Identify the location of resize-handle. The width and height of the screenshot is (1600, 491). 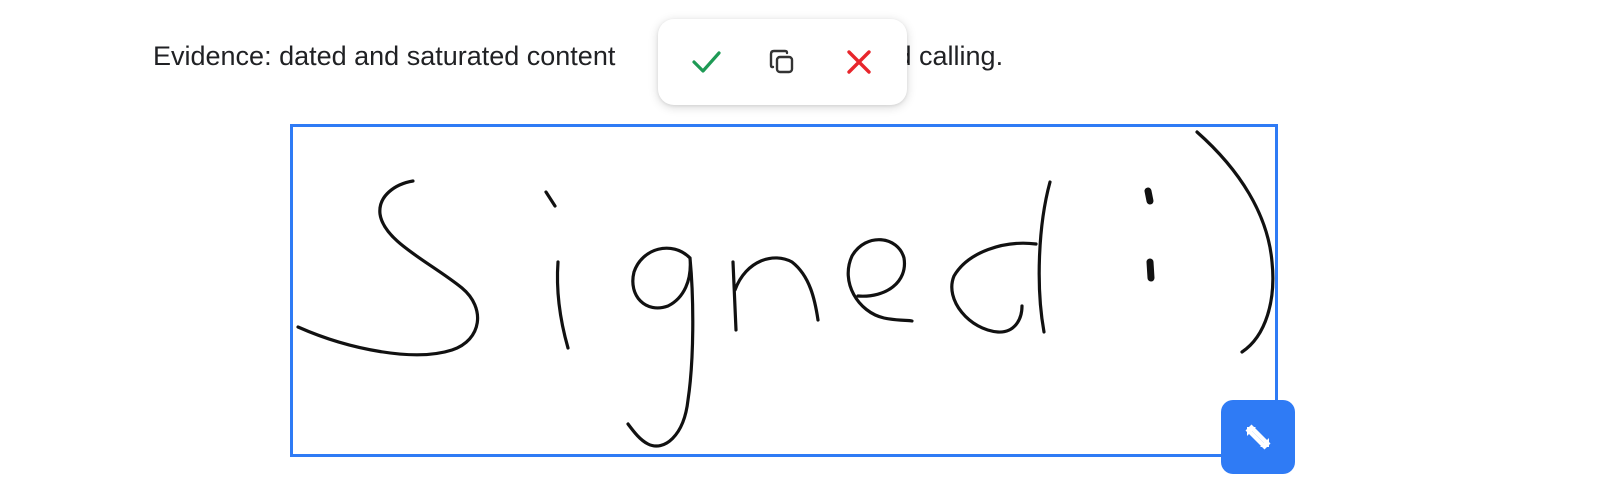
(1258, 437).